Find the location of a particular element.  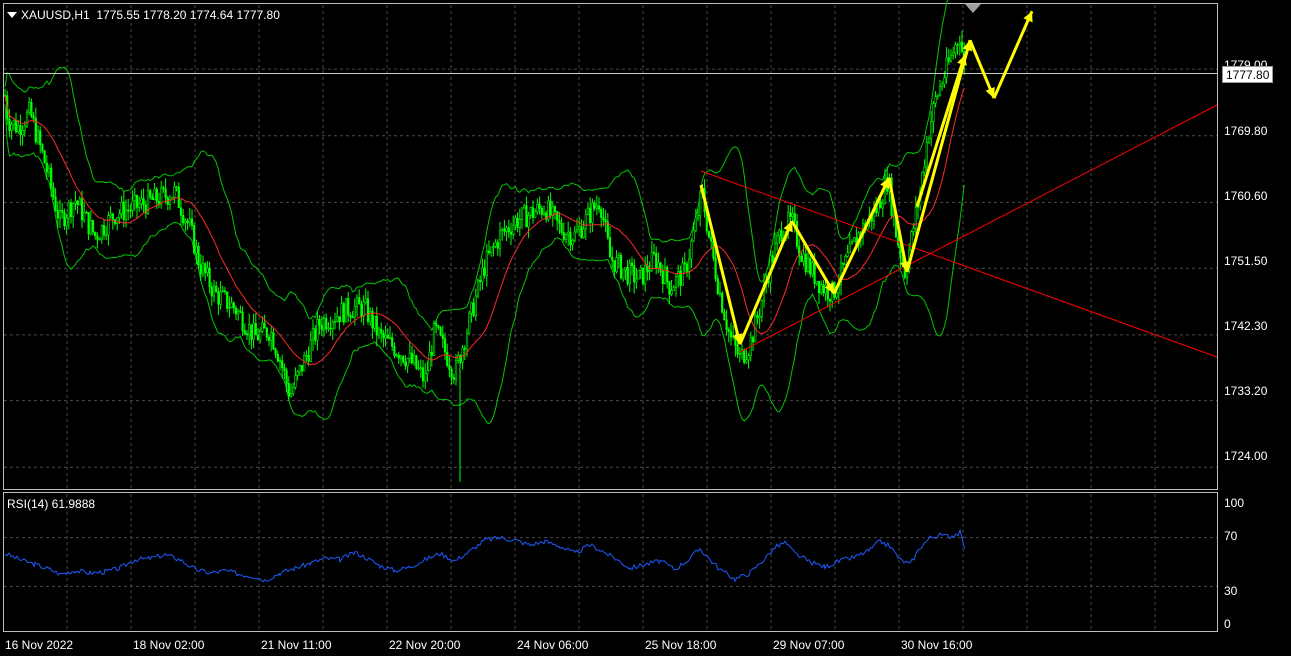

time-tick-8: 30 Nov 16:00 is located at coordinates (937, 645).